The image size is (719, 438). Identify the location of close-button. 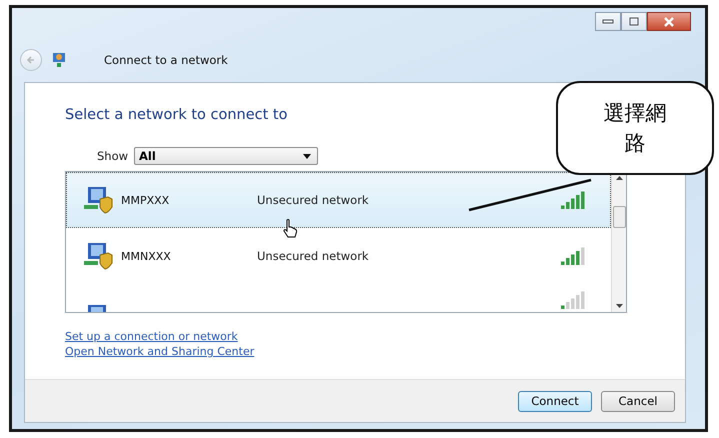
(669, 21).